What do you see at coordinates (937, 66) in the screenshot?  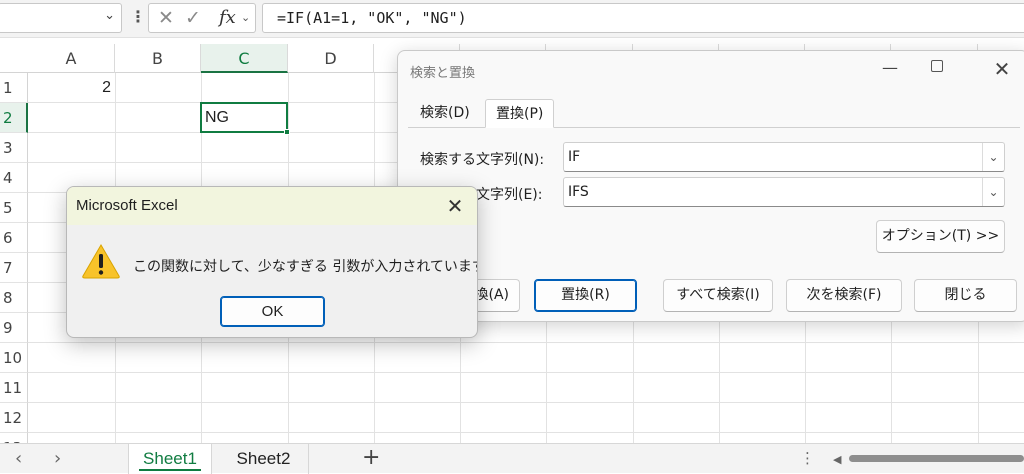 I see `maximize-icon` at bounding box center [937, 66].